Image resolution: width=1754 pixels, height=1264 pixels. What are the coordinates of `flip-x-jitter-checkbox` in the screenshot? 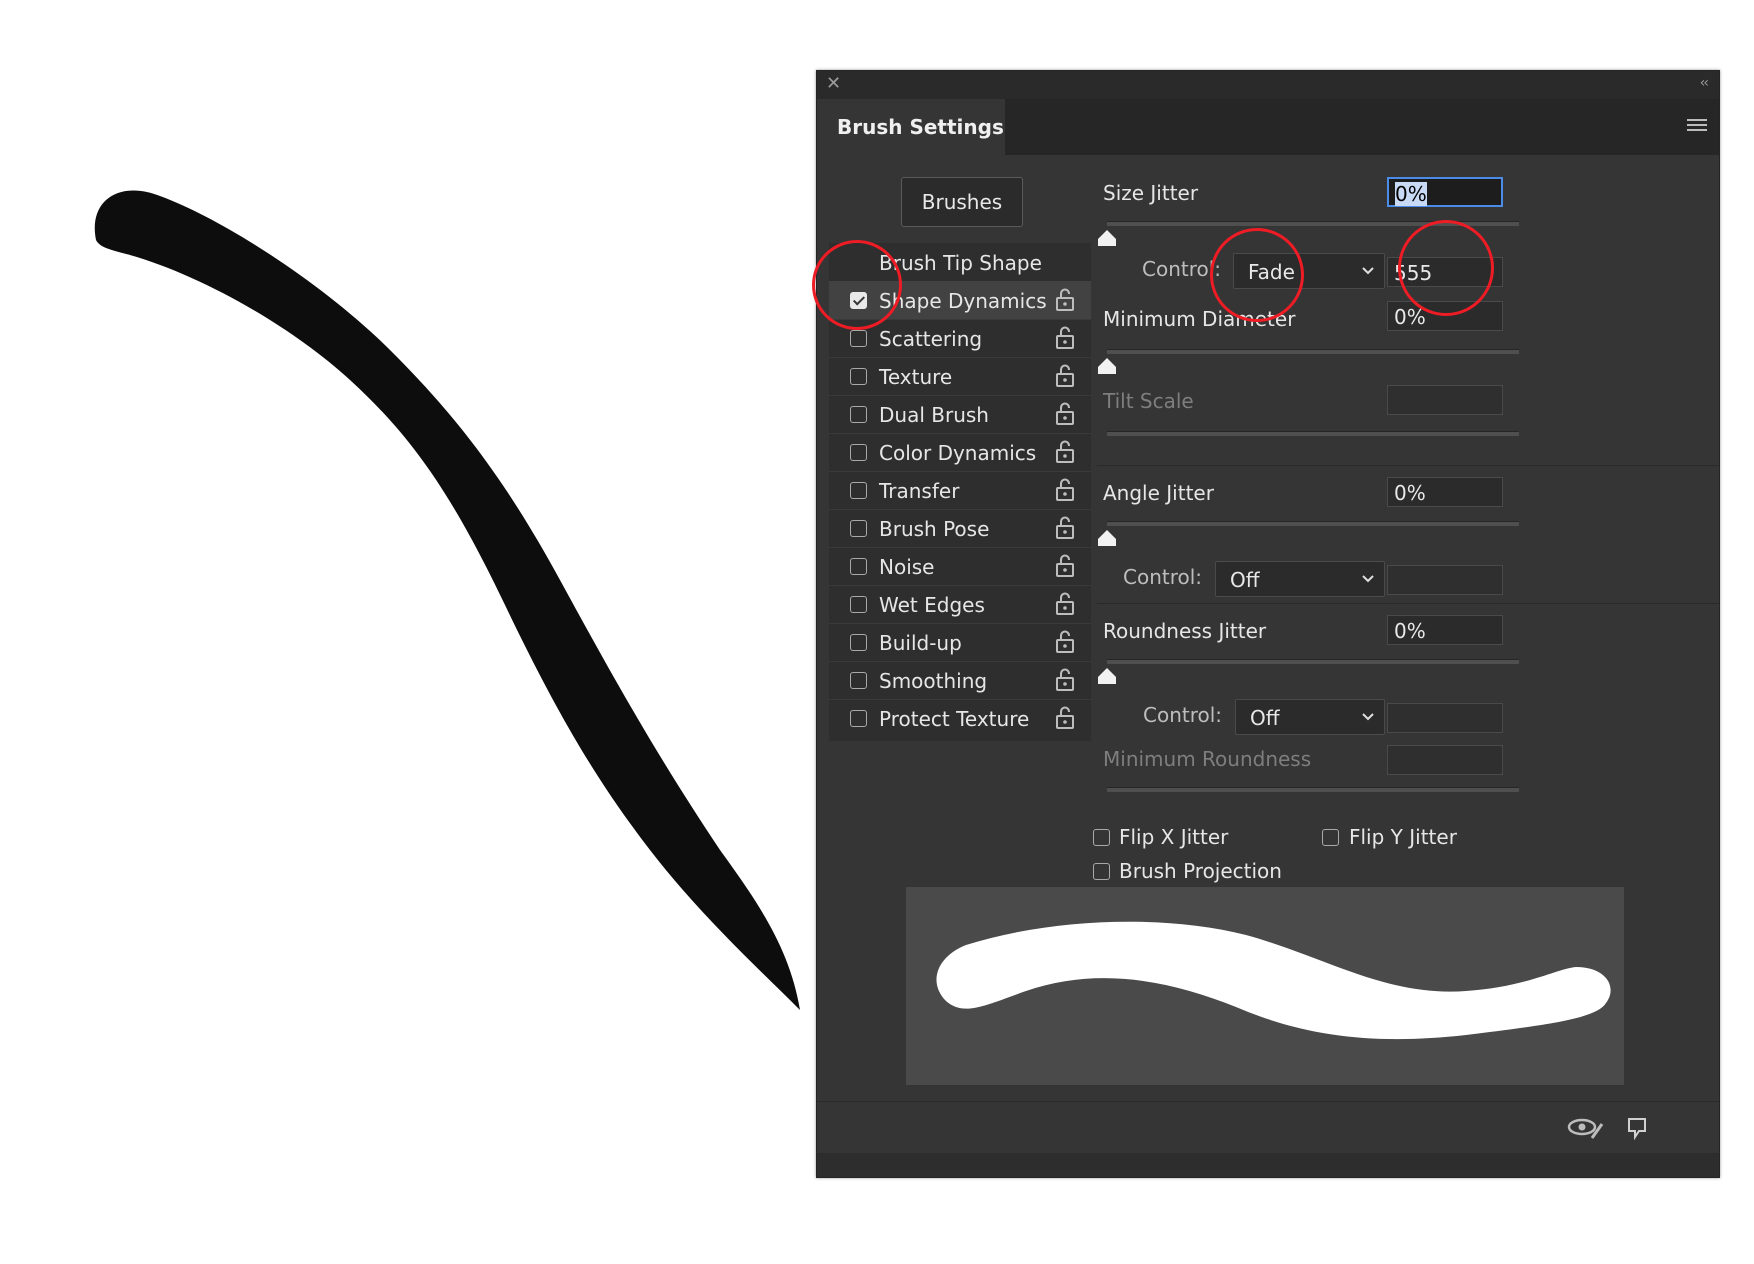 It's located at (1101, 837).